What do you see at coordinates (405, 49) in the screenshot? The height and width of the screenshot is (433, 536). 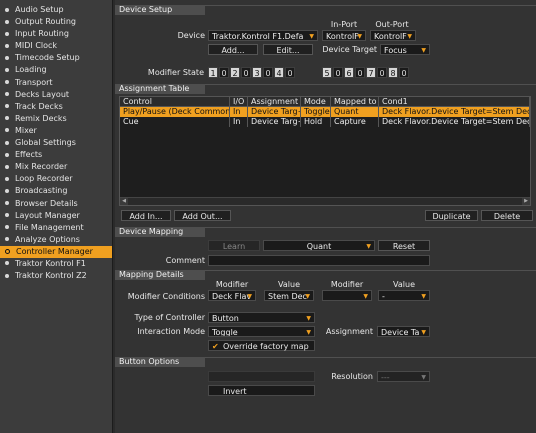 I see `device-target-dropdown: Focus ▼` at bounding box center [405, 49].